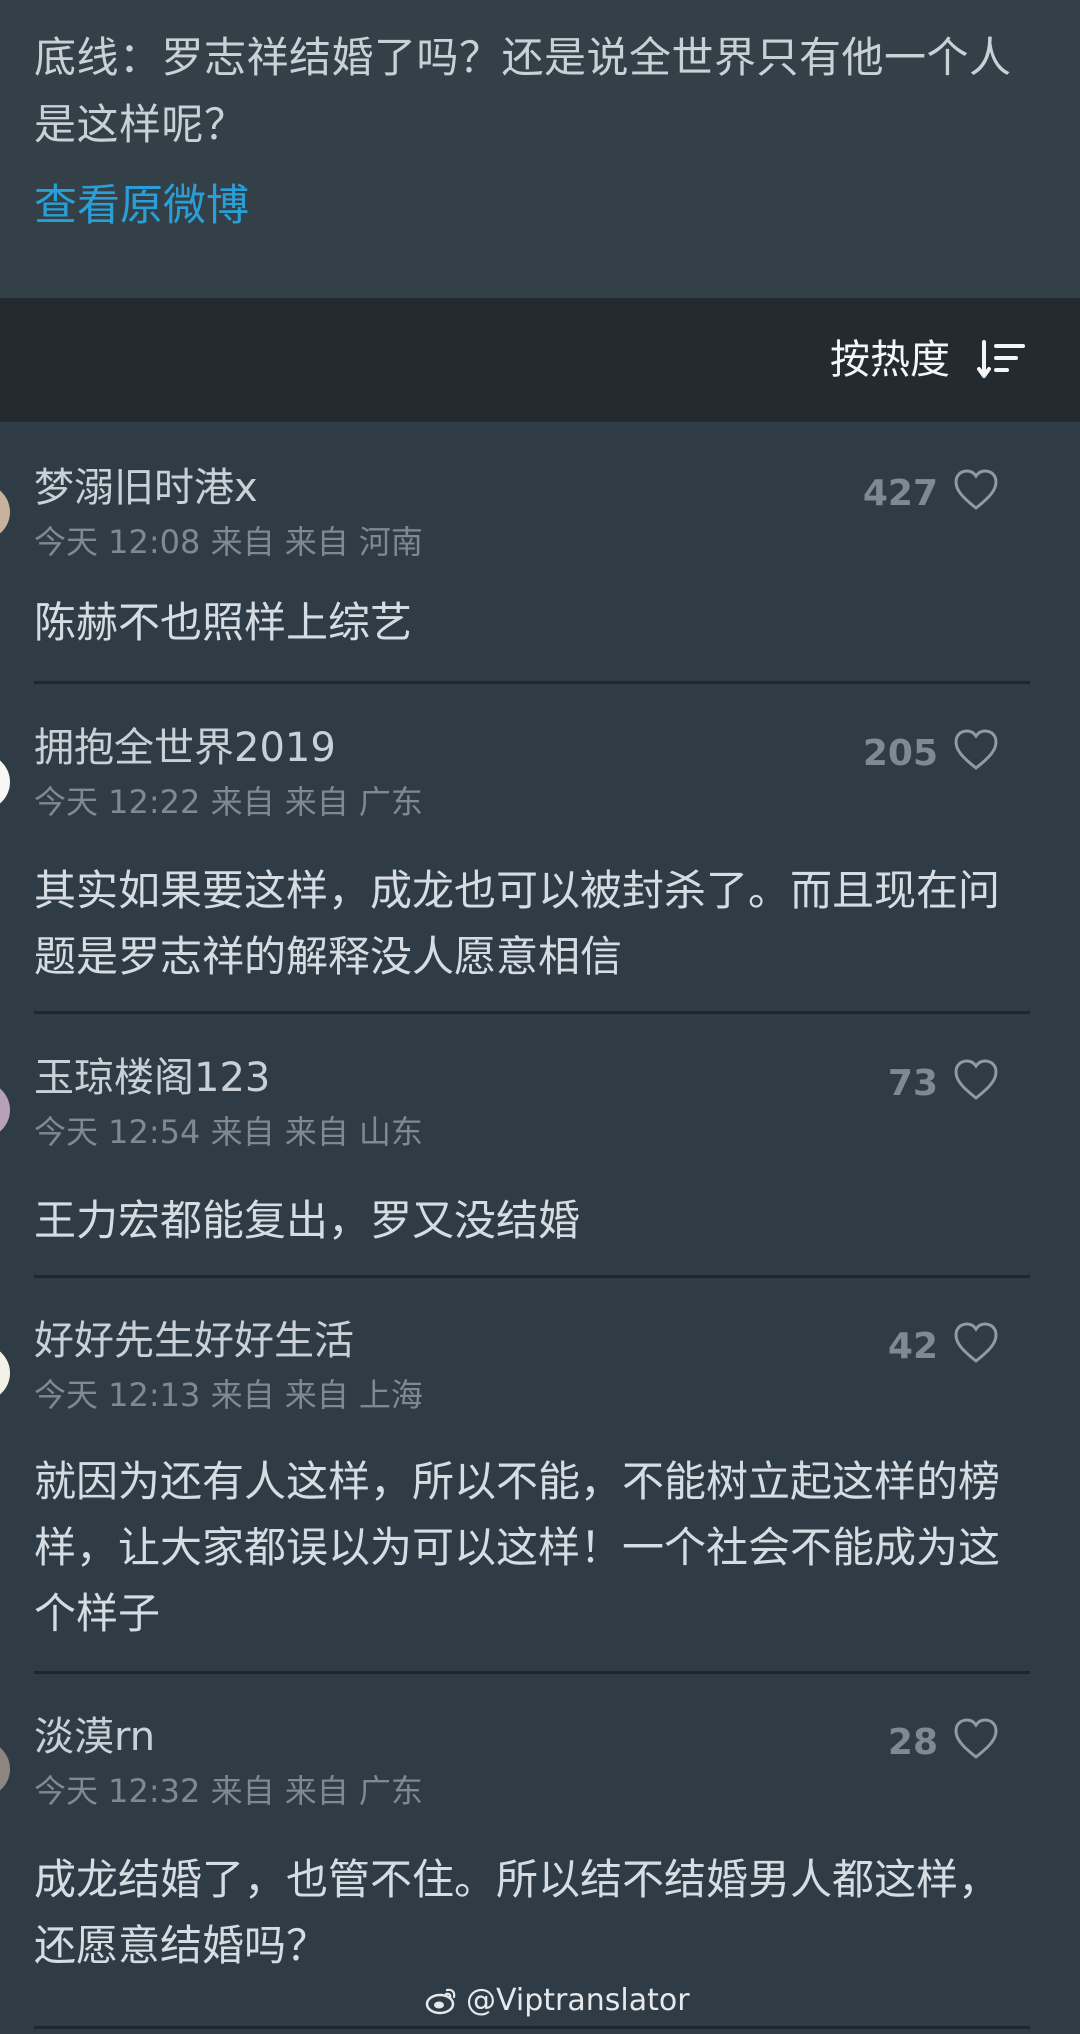 The height and width of the screenshot is (2034, 1080). Describe the element at coordinates (152, 1078) in the screenshot. I see `comment-author: 玉琼楼阁123` at that location.